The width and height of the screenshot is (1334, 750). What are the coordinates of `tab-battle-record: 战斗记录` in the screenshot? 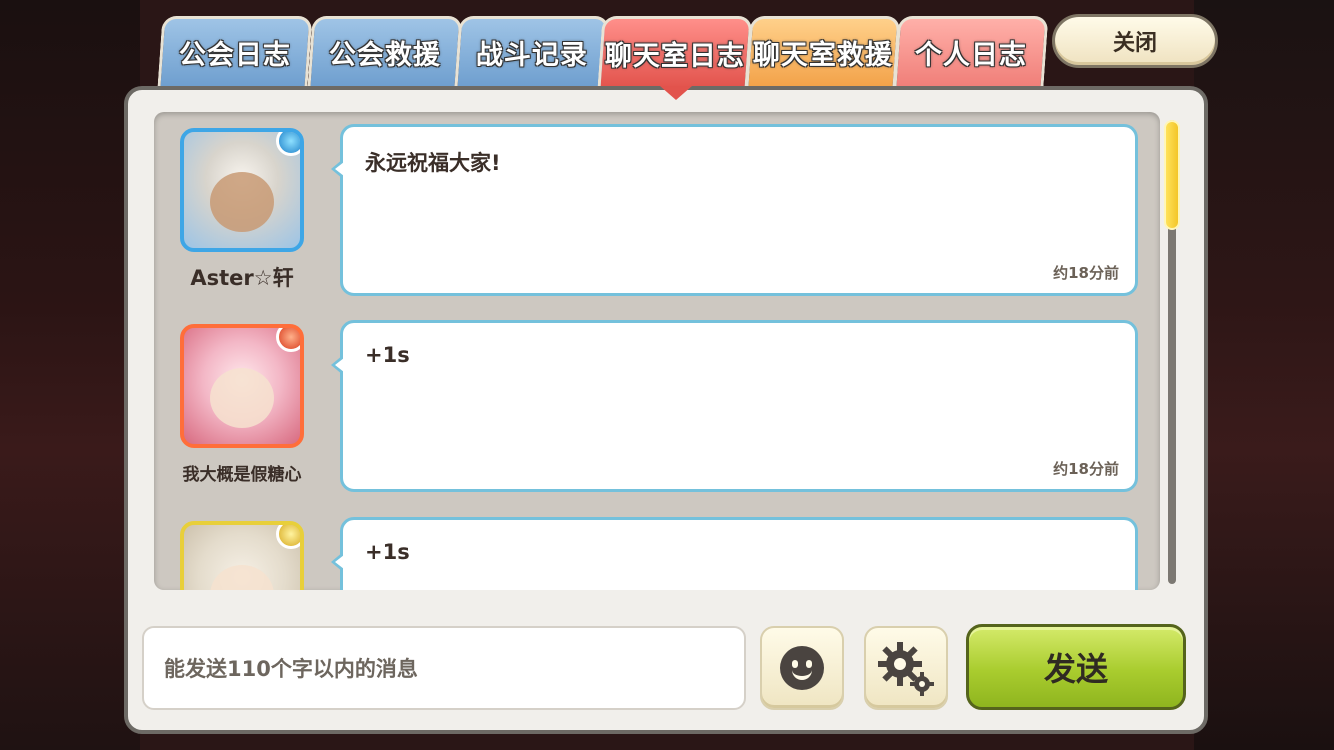 It's located at (532, 51).